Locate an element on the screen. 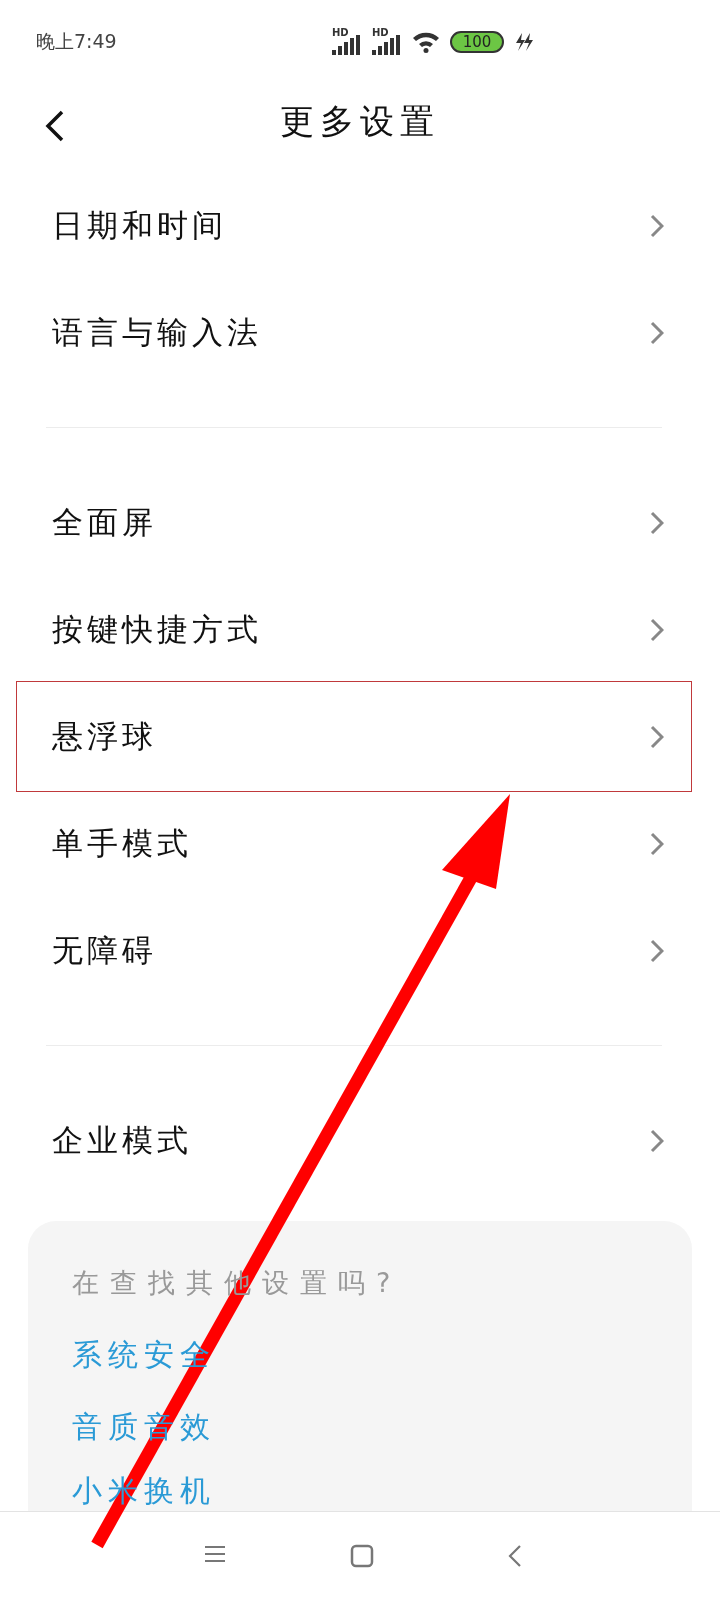 This screenshot has width=720, height=1600. settings-item: 无障碍 is located at coordinates (360, 950).